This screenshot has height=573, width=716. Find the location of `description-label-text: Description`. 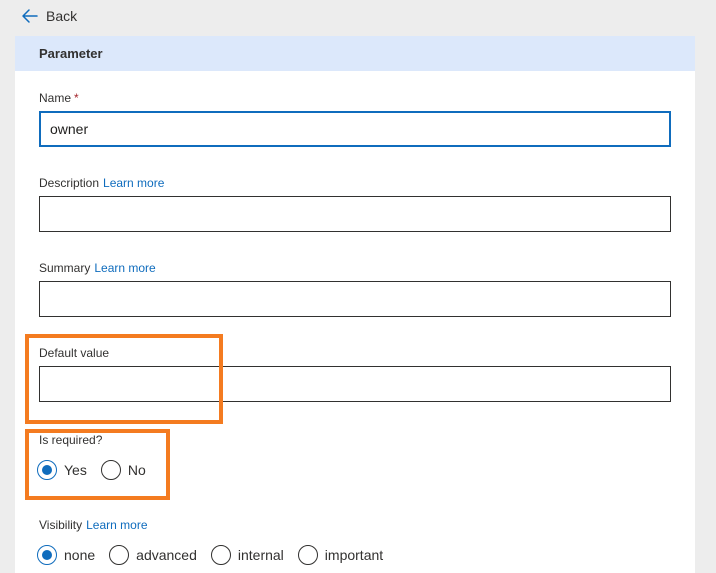

description-label-text: Description is located at coordinates (69, 183).